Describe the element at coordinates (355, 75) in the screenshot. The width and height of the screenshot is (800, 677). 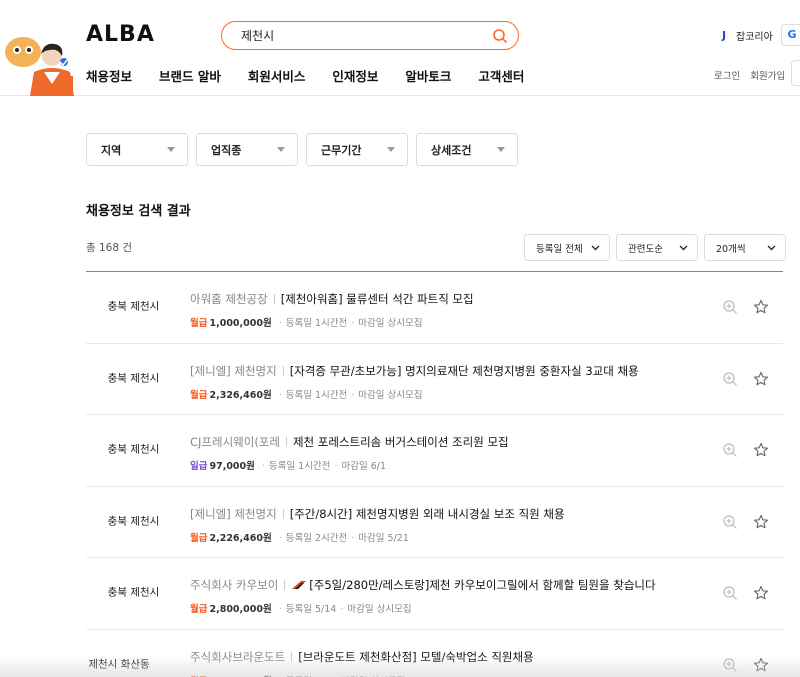
I see `nav-item-talent: 인재정보` at that location.